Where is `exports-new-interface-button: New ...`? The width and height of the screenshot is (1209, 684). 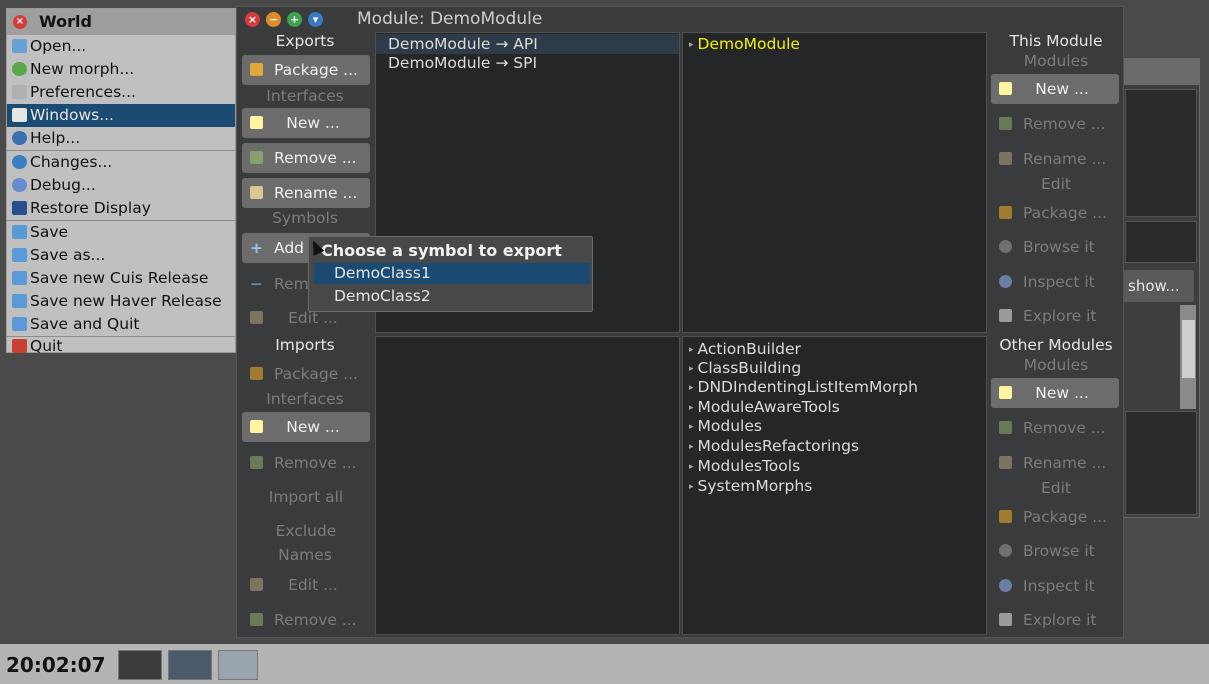 exports-new-interface-button: New ... is located at coordinates (306, 123).